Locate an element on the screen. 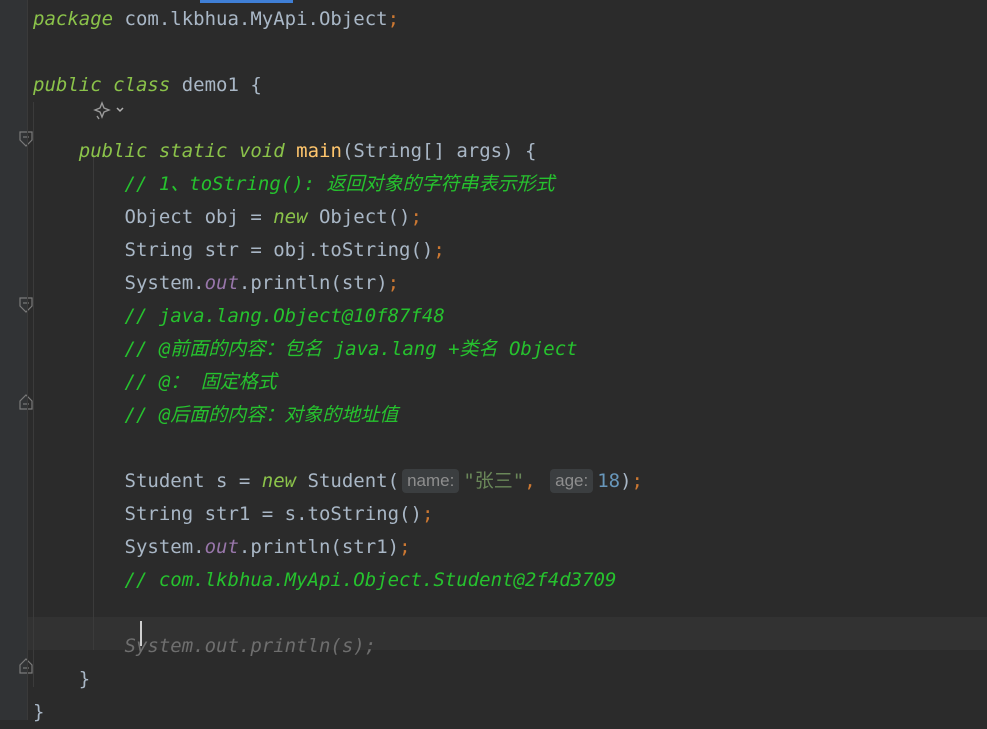  code-token: } is located at coordinates (62, 679).